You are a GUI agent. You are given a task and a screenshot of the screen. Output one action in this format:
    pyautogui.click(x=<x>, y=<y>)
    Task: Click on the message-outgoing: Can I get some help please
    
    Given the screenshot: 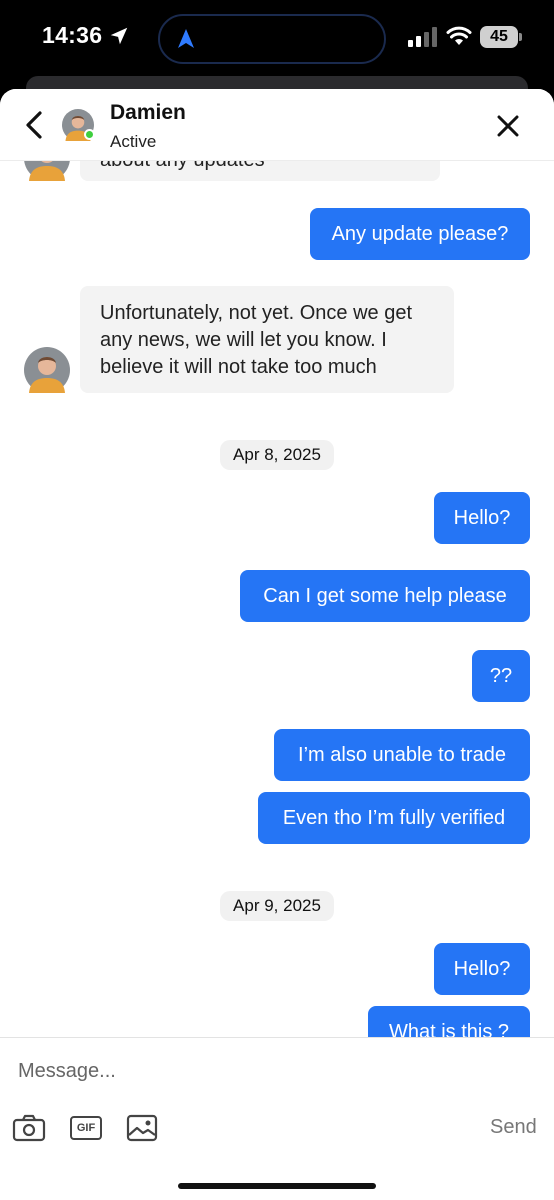 What is the action you would take?
    pyautogui.click(x=385, y=596)
    